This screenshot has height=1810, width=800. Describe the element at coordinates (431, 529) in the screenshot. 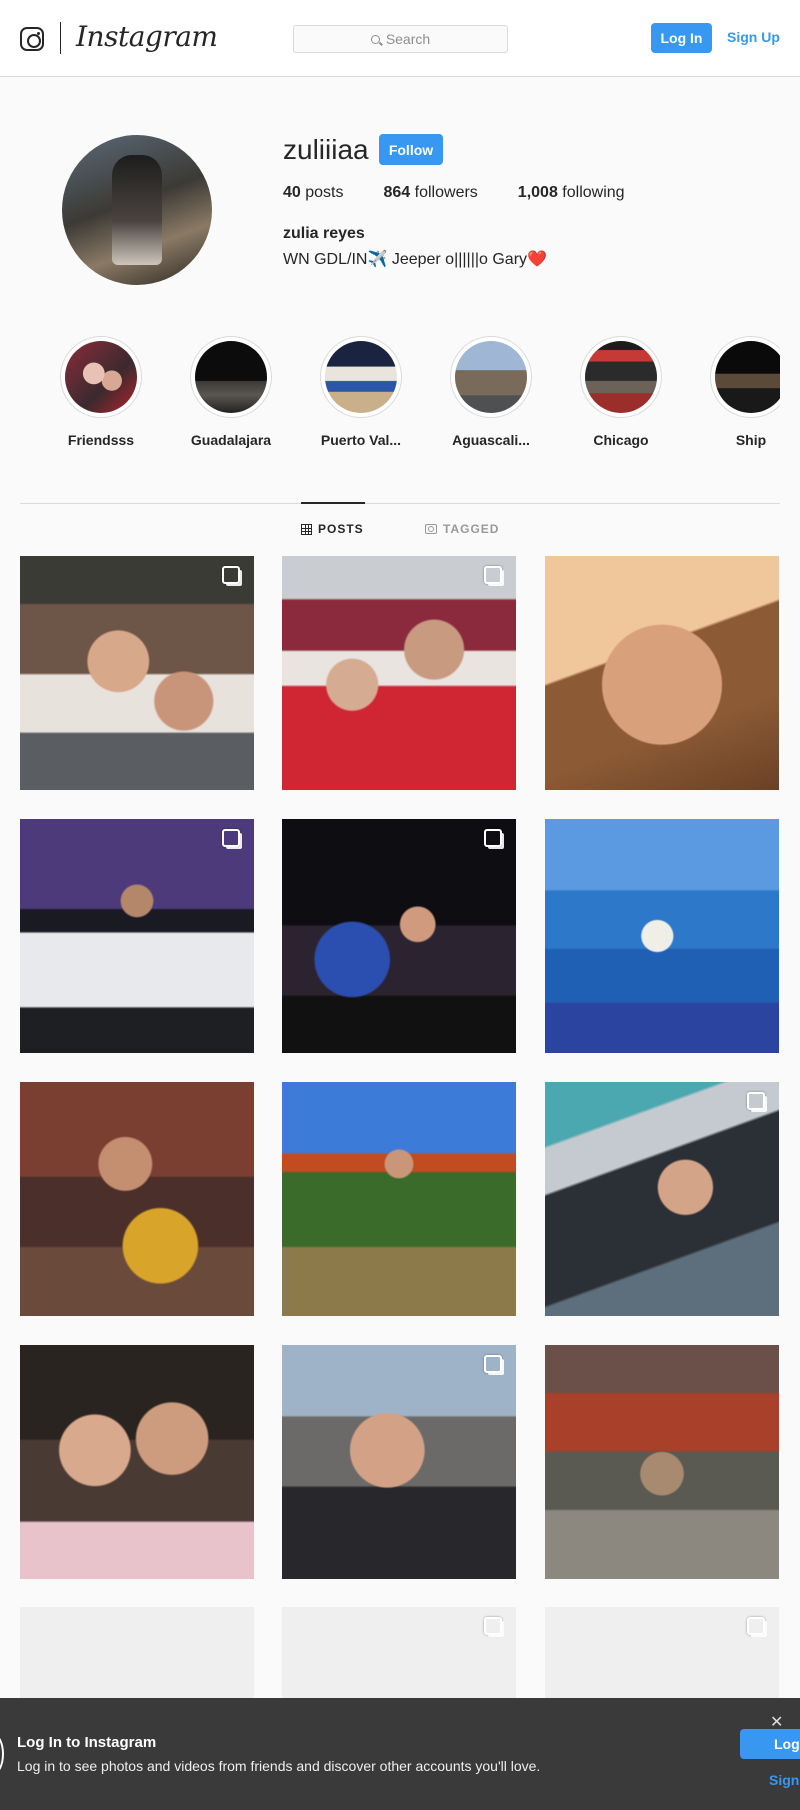

I see `tagged-icon` at that location.